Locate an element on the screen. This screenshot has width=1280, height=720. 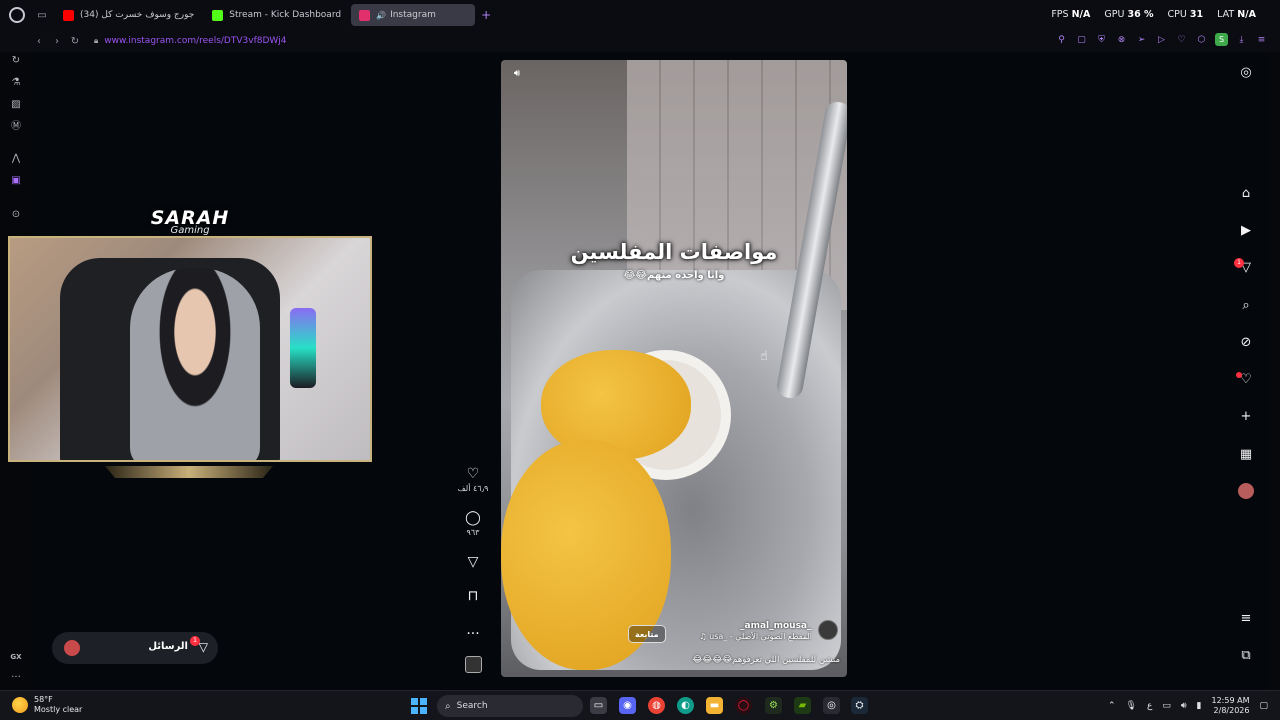
reload-icon: ↻ is located at coordinates (75, 41).